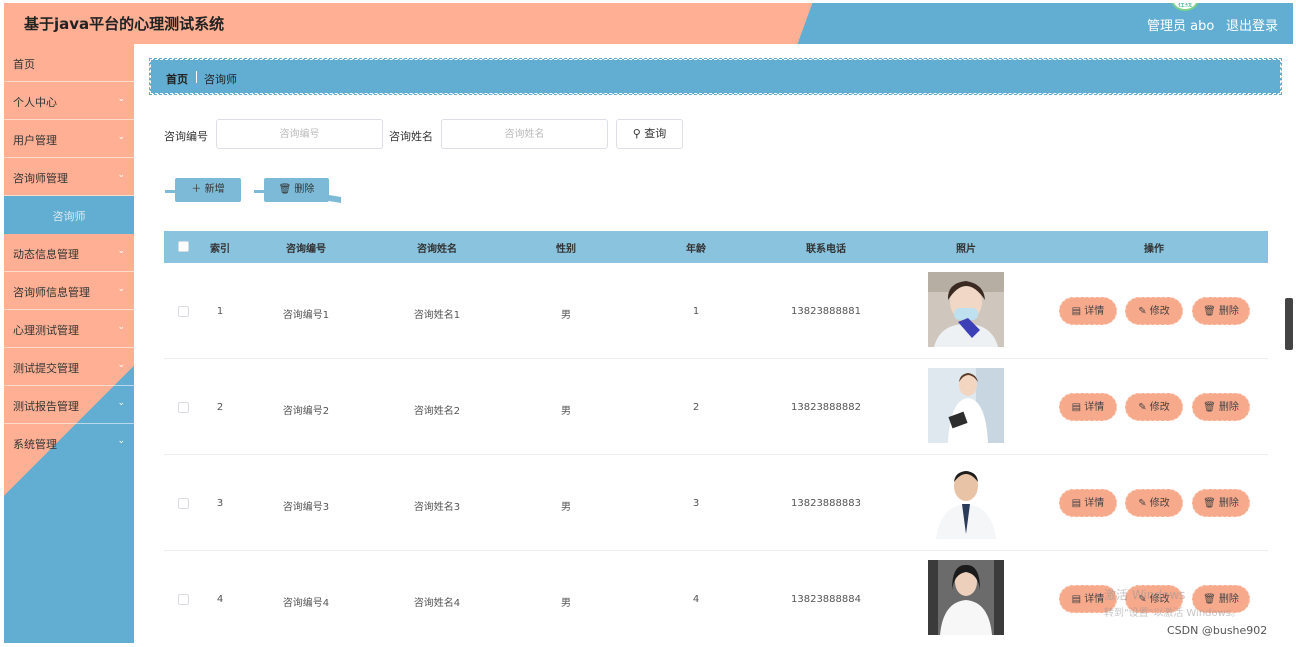  I want to click on app-title: 基于java平台的心理测试系统, so click(124, 24).